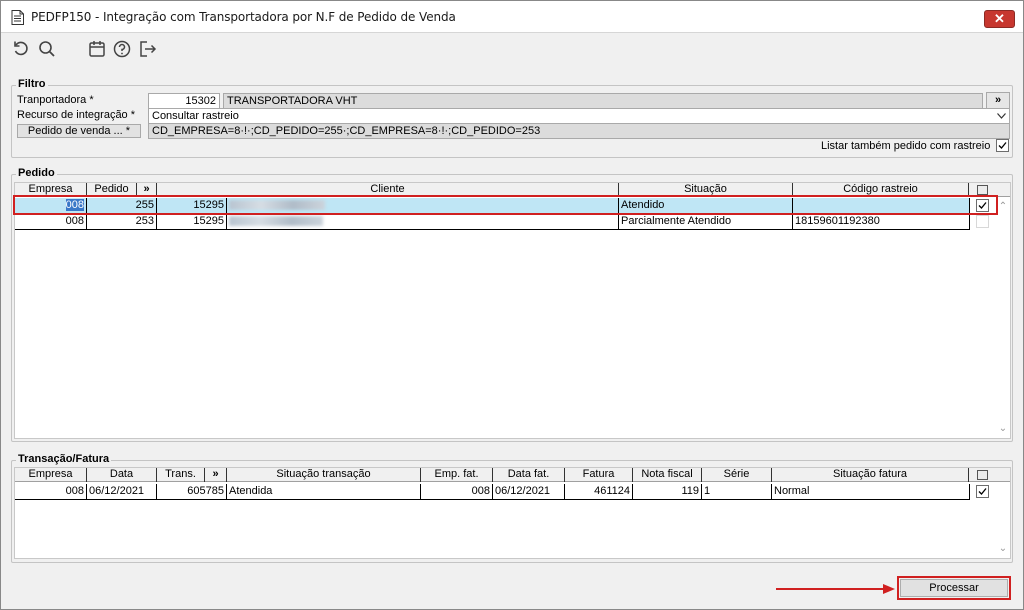  What do you see at coordinates (122, 492) in the screenshot?
I see `cell-data: 06/12/2021` at bounding box center [122, 492].